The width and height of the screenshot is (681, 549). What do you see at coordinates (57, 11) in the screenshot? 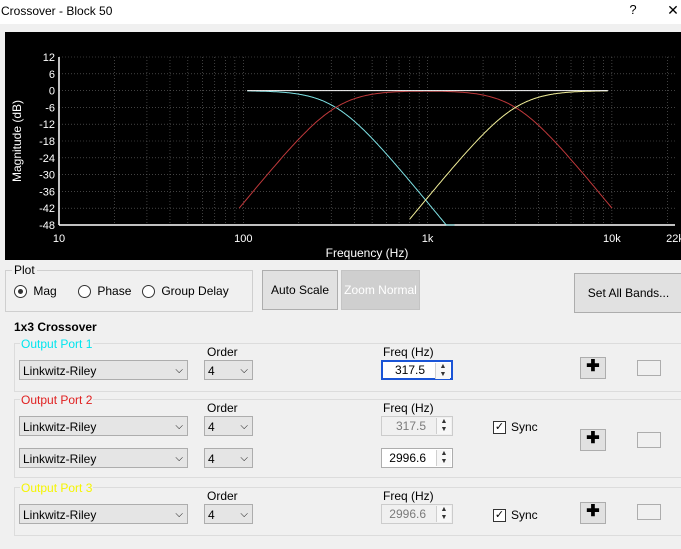
I see `window-title: Crossover - Block 50` at bounding box center [57, 11].